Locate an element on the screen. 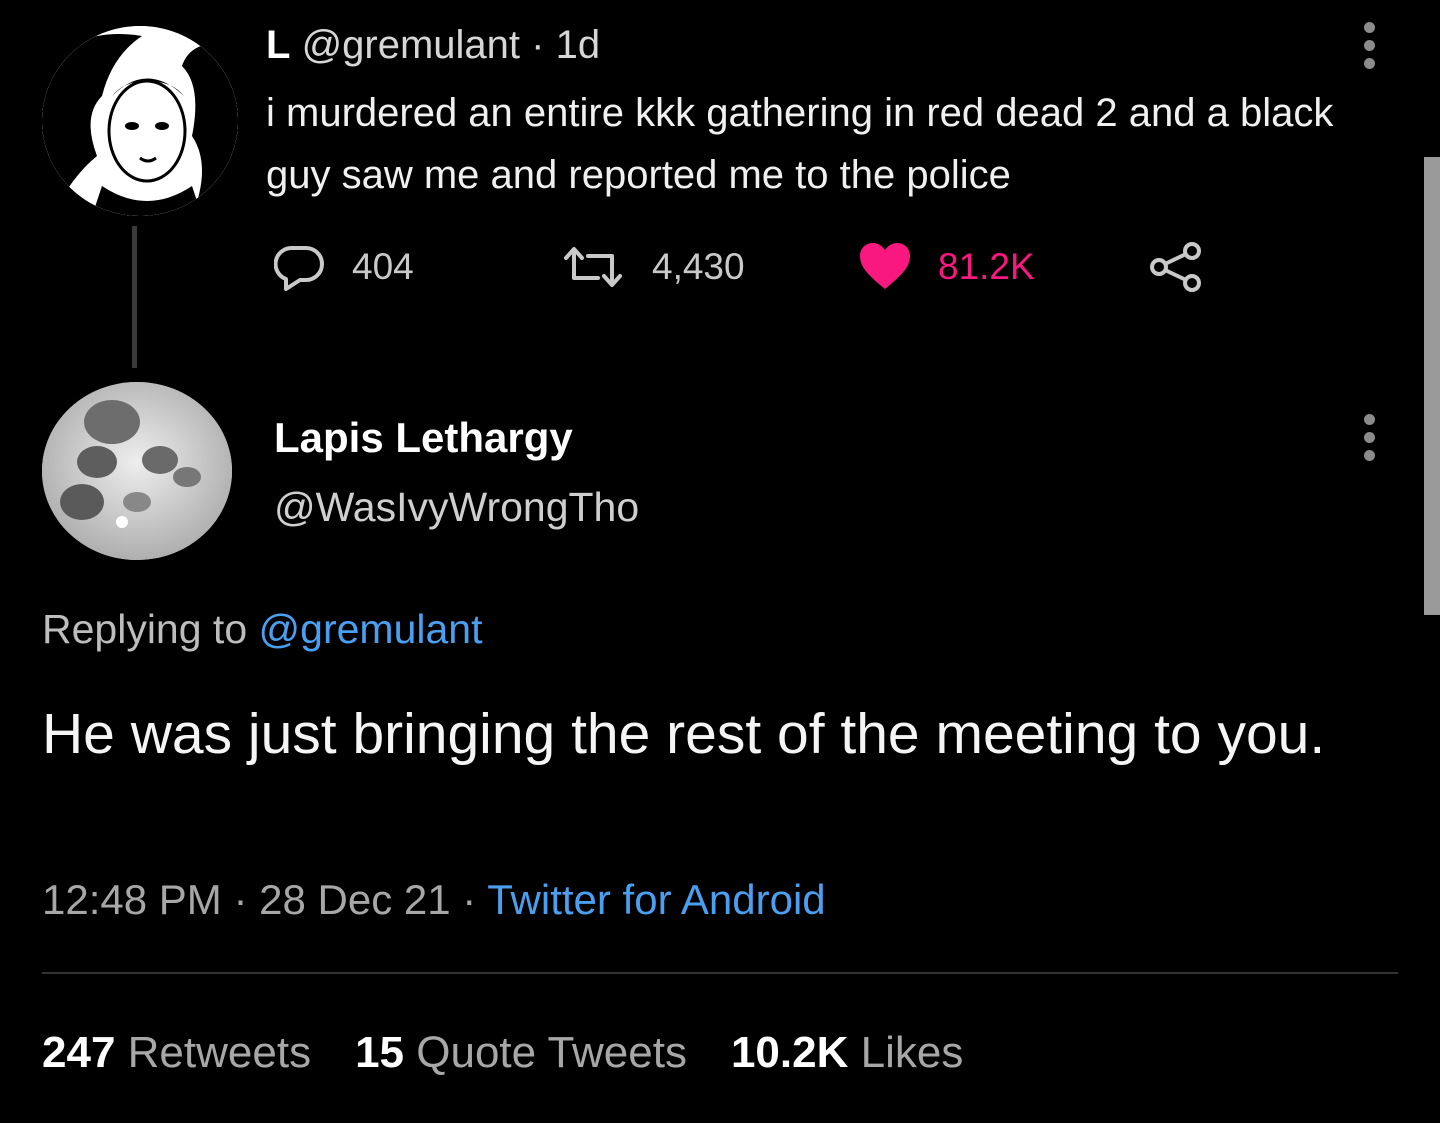 This screenshot has height=1123, width=1440. replying-to-line: Replying to @gremulant is located at coordinates (262, 629).